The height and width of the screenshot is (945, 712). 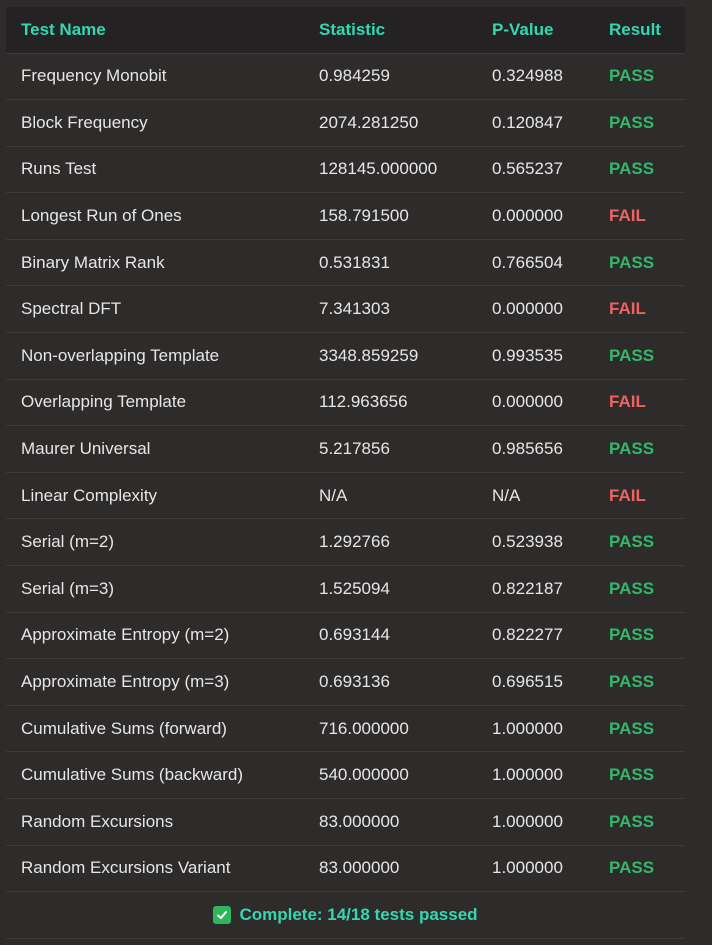 I want to click on test-name-cell: Frequency Monobit, so click(x=94, y=76).